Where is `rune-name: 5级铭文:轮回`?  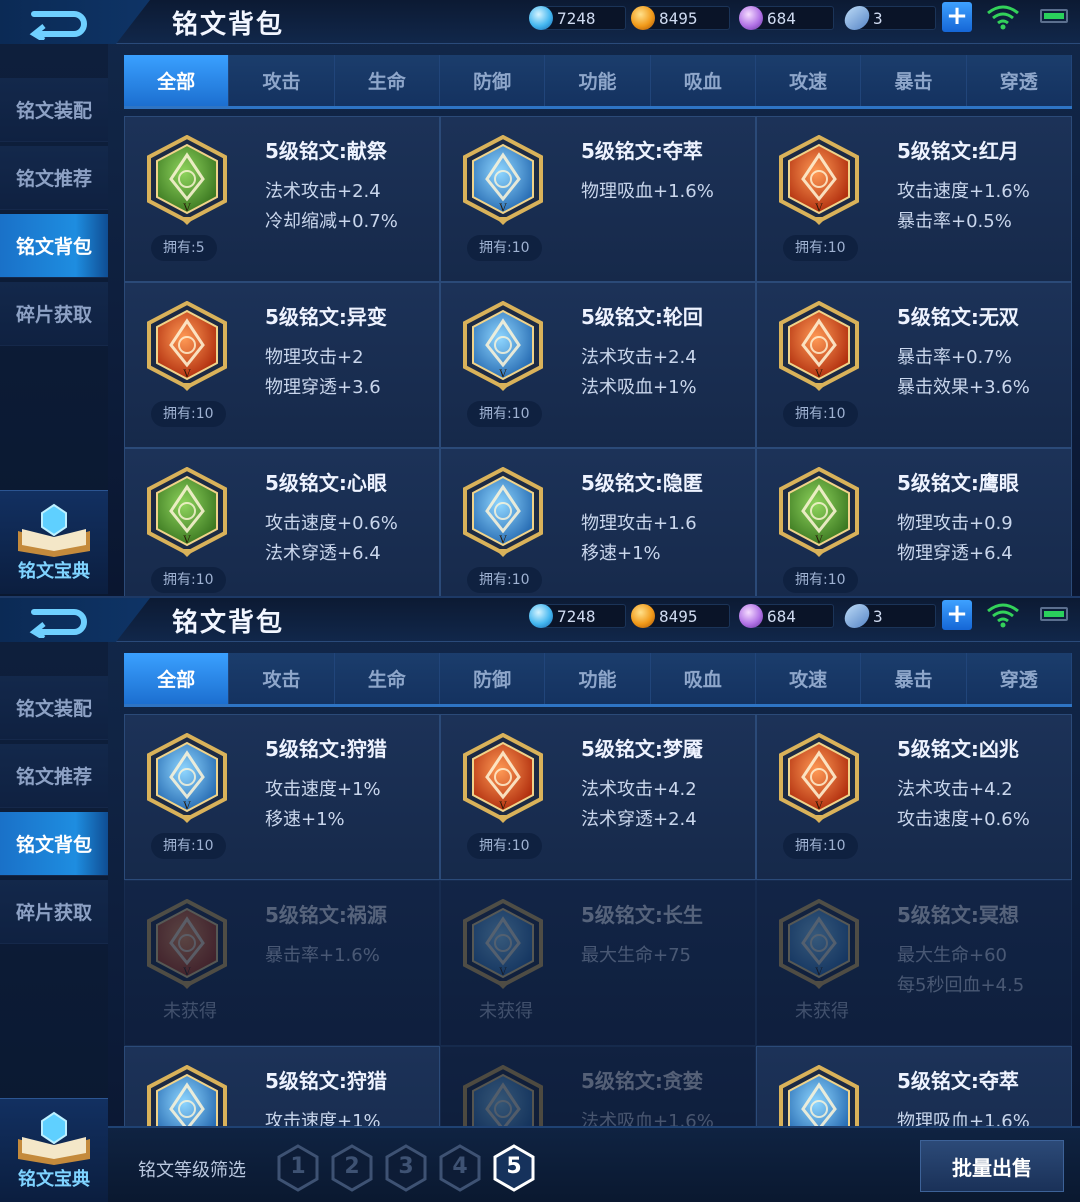 rune-name: 5级铭文:轮回 is located at coordinates (642, 317).